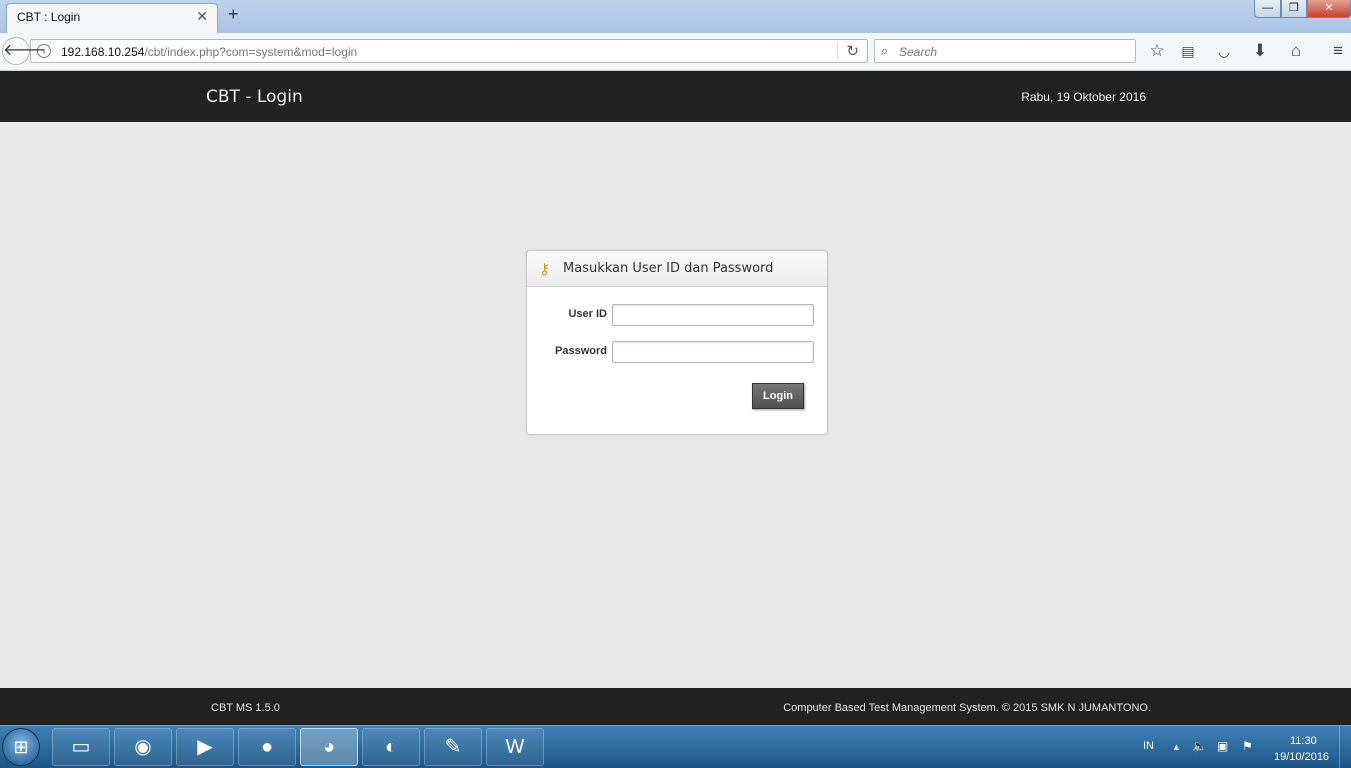  I want to click on back-button: 🡐, so click(24, 51).